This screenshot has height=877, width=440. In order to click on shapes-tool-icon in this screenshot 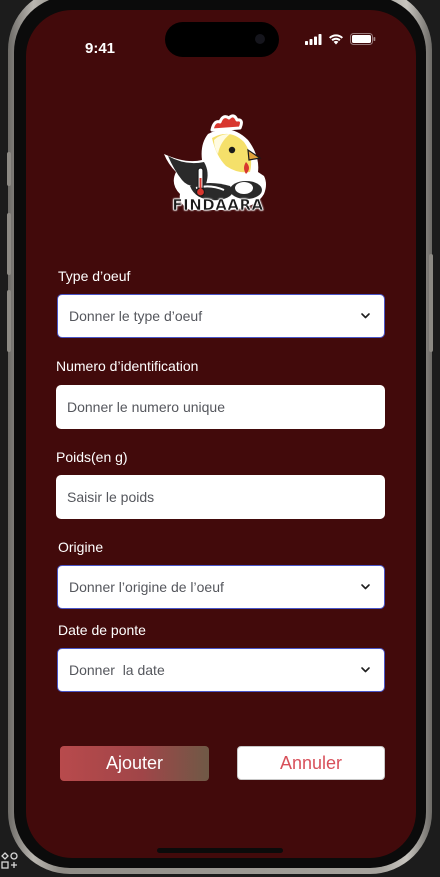, I will do `click(12, 863)`.